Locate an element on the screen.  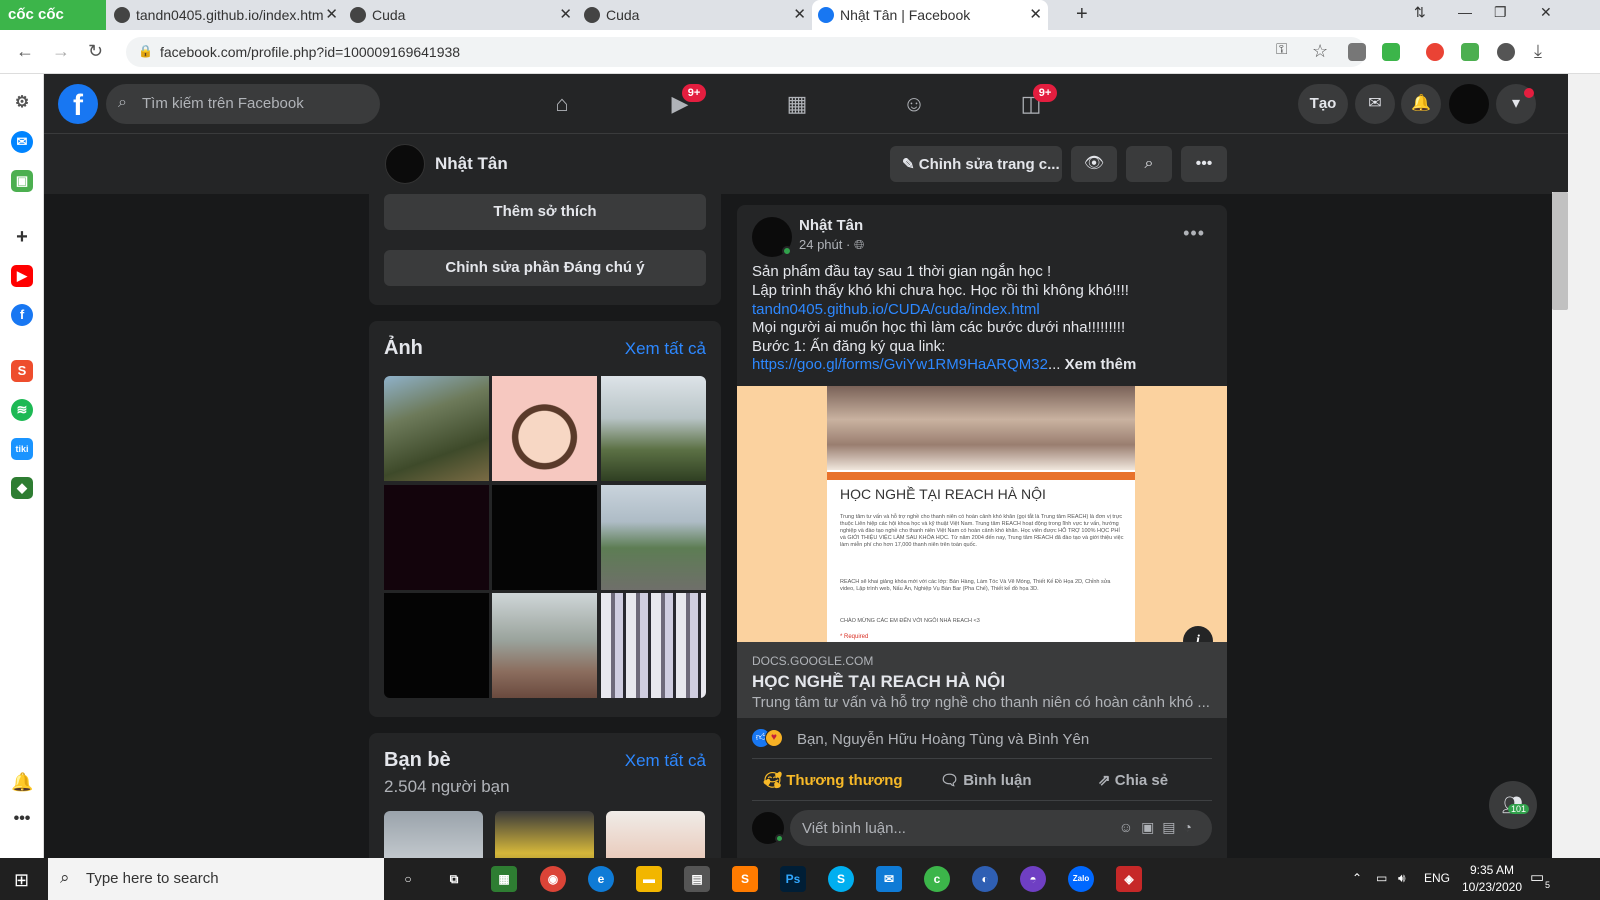
tab-menu-icon: ⇅ is located at coordinates (1420, 12).